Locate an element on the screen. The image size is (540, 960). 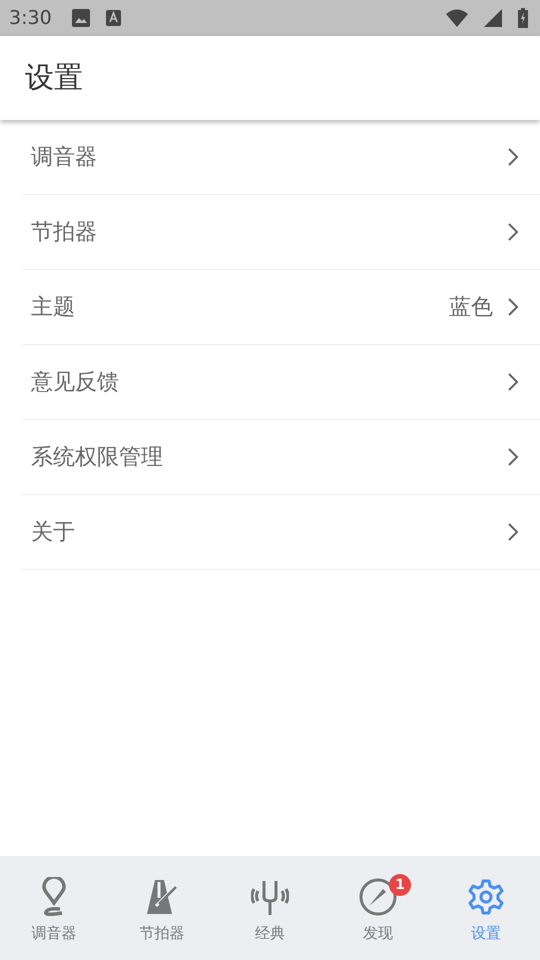
settings-value: 蓝色 is located at coordinates (471, 308).